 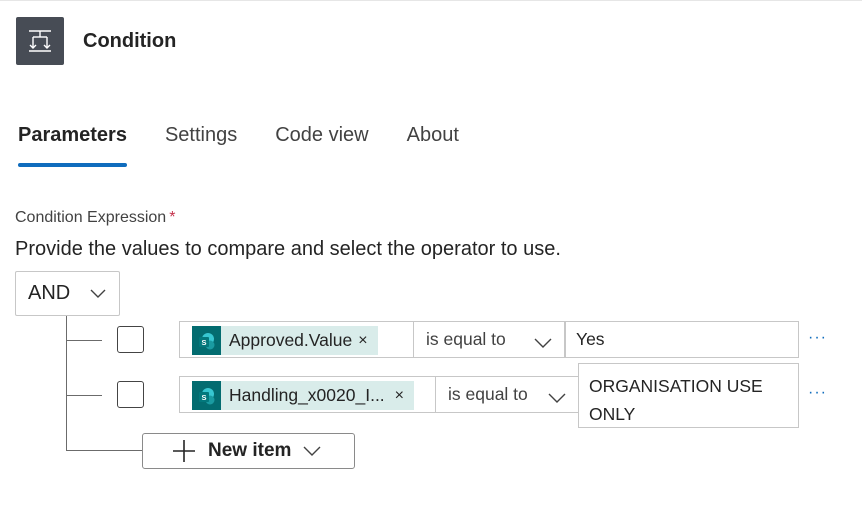 What do you see at coordinates (201, 146) in the screenshot?
I see `tab-settings: Settings` at bounding box center [201, 146].